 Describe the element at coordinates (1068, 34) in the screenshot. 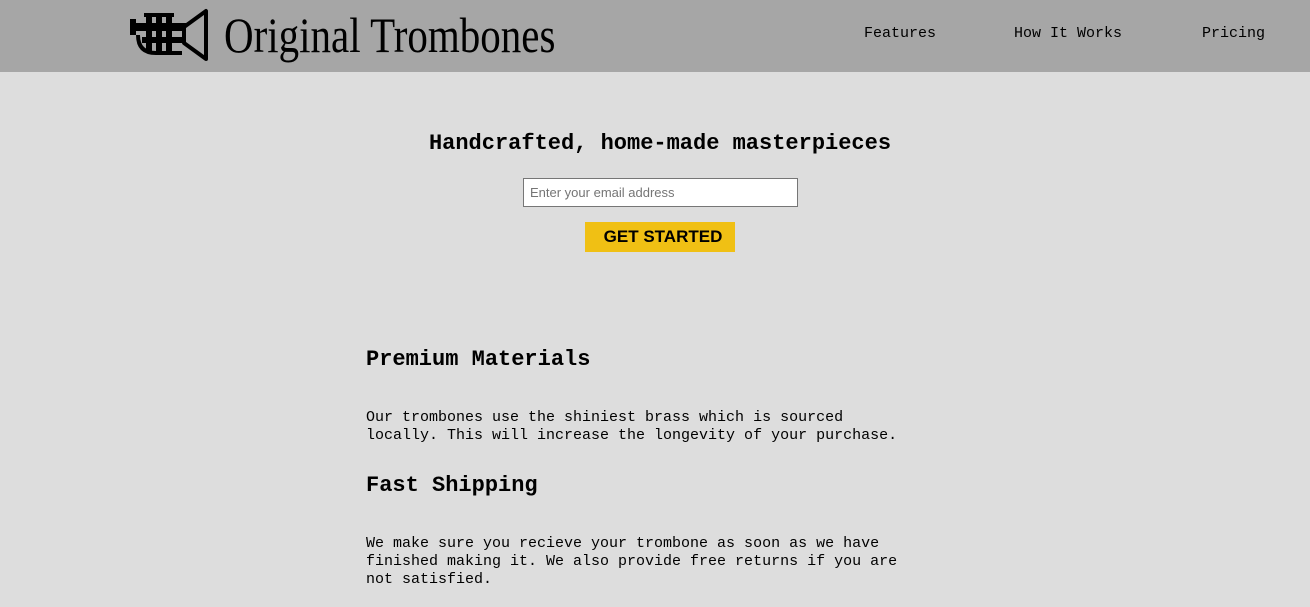

I see `nav-link-how-it-works: How It Works` at that location.